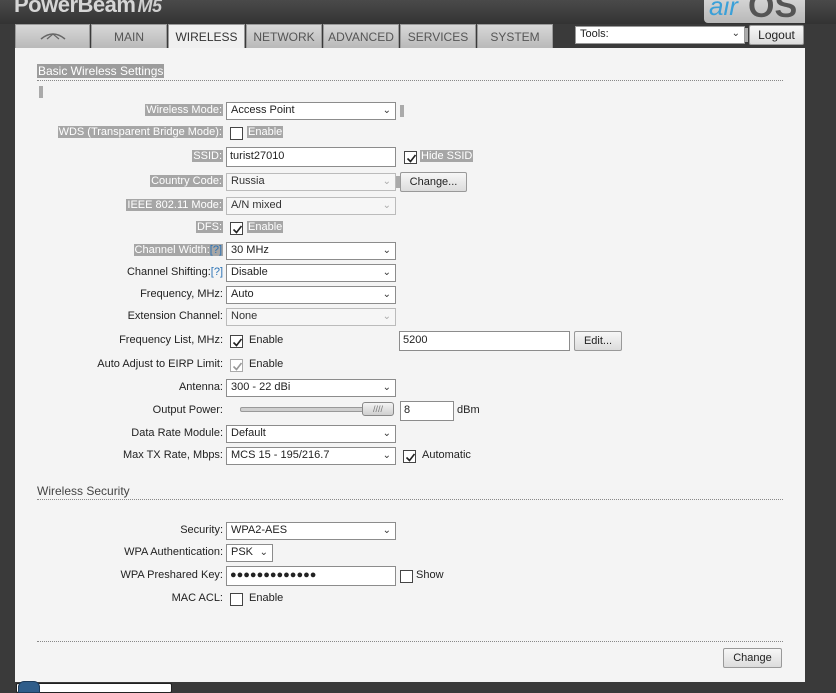  What do you see at coordinates (746, 35) in the screenshot?
I see `tools-grip` at bounding box center [746, 35].